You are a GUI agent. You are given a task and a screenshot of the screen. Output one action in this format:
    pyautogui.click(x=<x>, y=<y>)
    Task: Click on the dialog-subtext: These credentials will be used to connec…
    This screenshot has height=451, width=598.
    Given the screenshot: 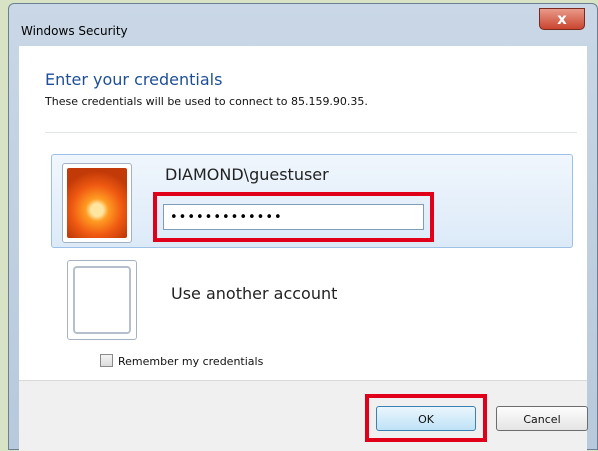 What is the action you would take?
    pyautogui.click(x=206, y=101)
    